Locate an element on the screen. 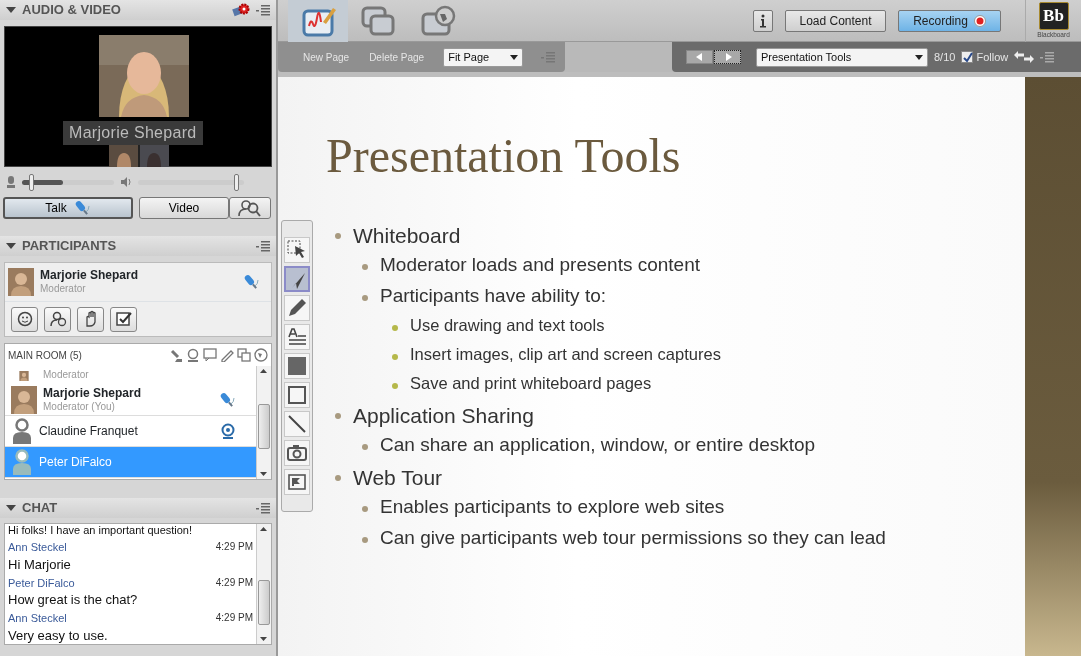 The width and height of the screenshot is (1081, 656). chat-icon is located at coordinates (210, 355).